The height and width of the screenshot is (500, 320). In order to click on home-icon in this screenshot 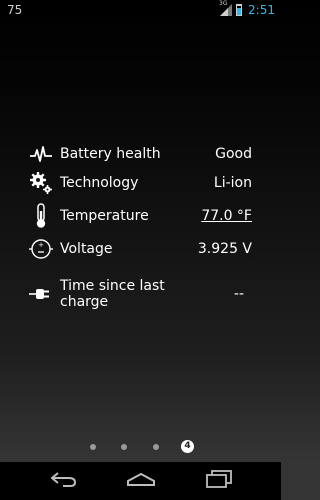, I will do `click(141, 481)`.